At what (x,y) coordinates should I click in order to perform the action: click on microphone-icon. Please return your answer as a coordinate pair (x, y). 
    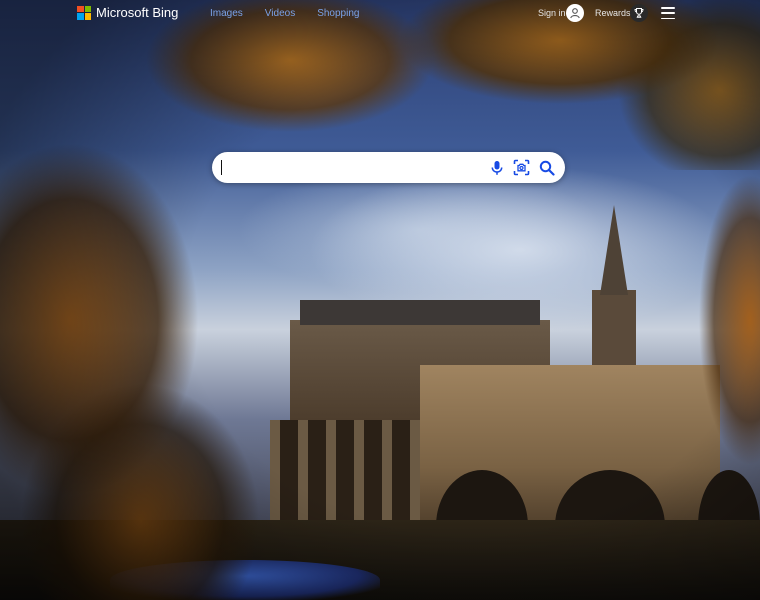
    Looking at the image, I should click on (496, 167).